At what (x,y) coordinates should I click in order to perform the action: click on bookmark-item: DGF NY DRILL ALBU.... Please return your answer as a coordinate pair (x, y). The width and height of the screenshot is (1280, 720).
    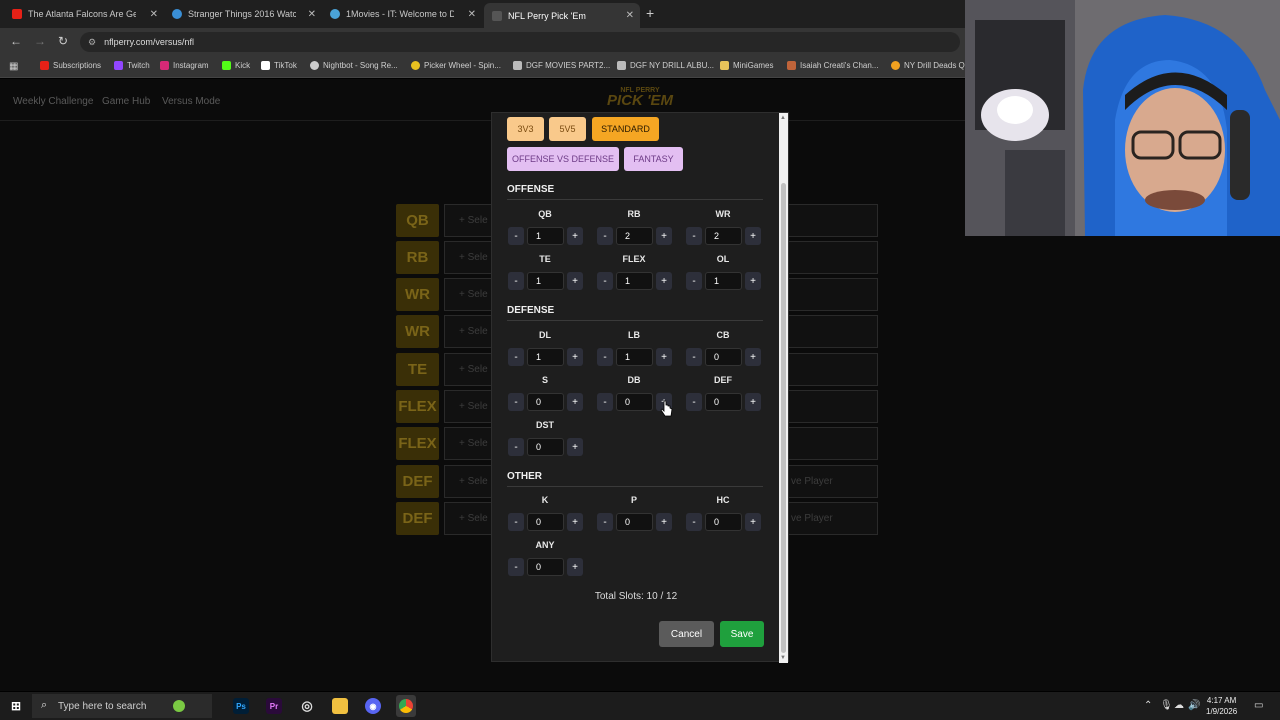
    Looking at the image, I should click on (665, 65).